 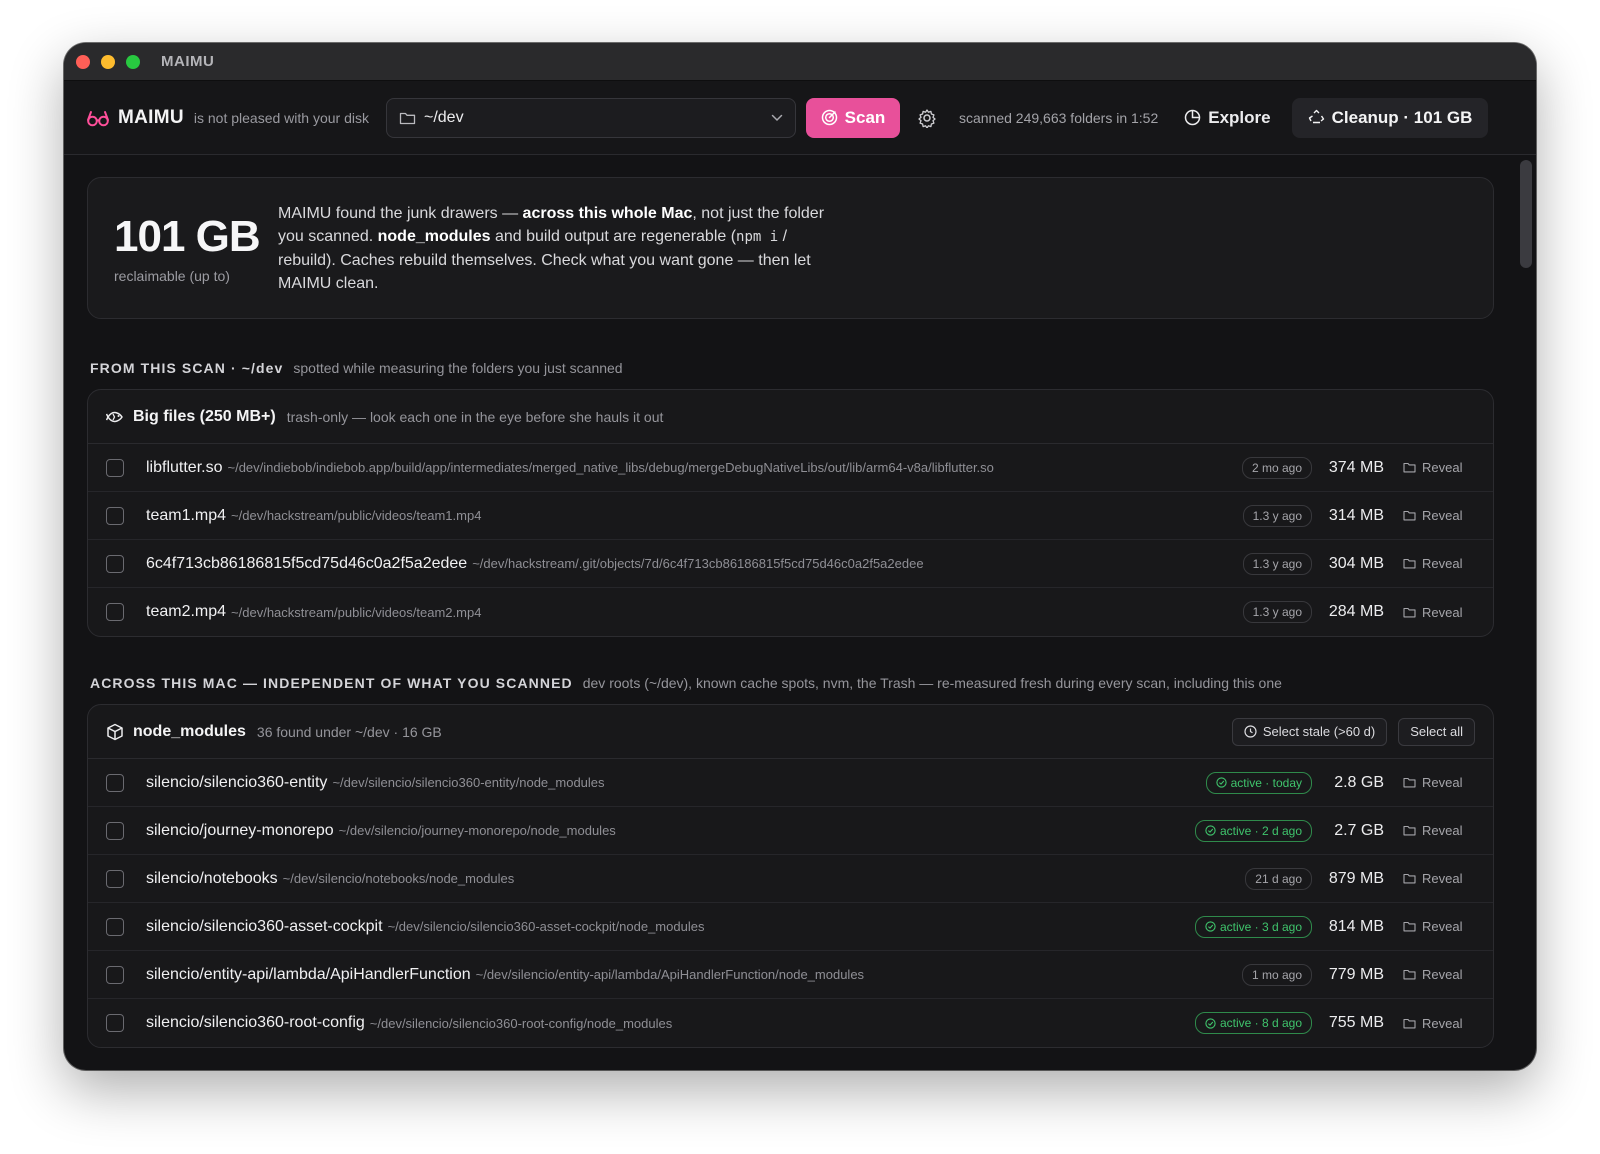 What do you see at coordinates (237, 782) in the screenshot?
I see `item-name: silencio/silencio360-entity` at bounding box center [237, 782].